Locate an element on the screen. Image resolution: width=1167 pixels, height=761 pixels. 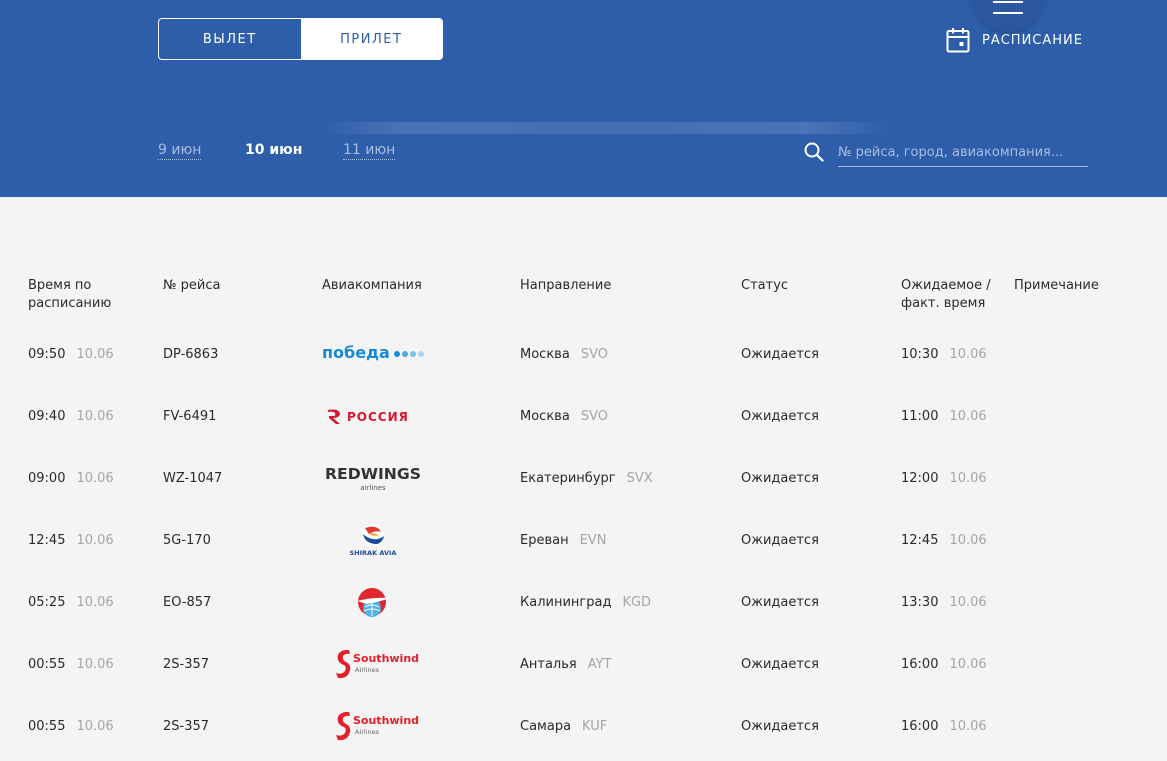
header-status: Статус is located at coordinates (765, 285).